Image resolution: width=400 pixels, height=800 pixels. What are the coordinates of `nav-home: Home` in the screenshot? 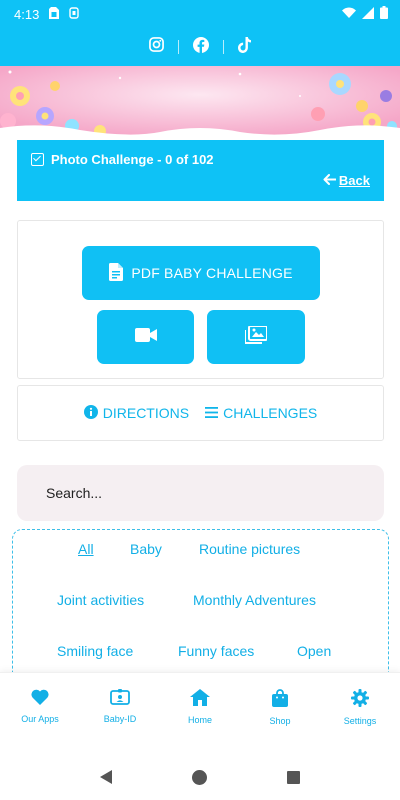 It's located at (200, 713).